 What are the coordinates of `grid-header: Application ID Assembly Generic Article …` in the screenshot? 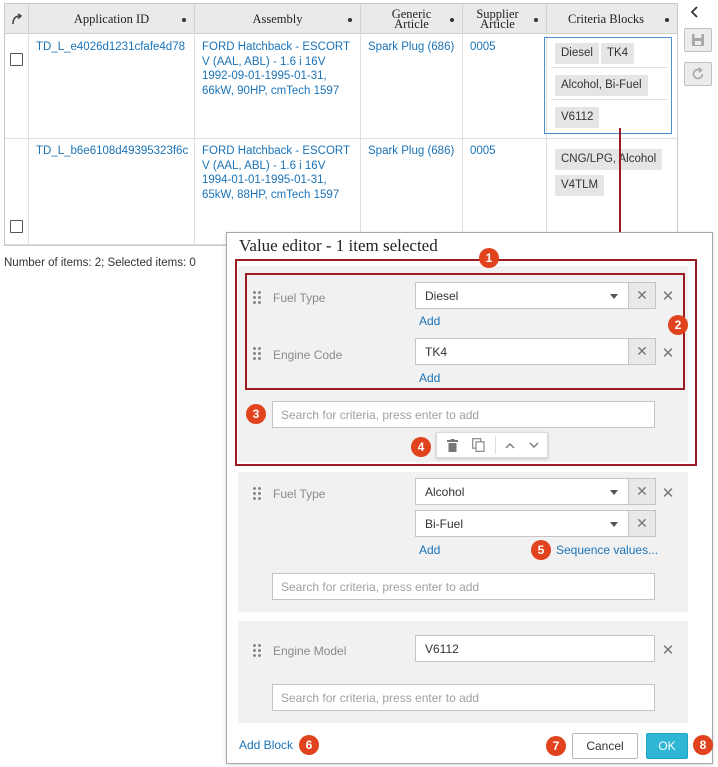 It's located at (341, 19).